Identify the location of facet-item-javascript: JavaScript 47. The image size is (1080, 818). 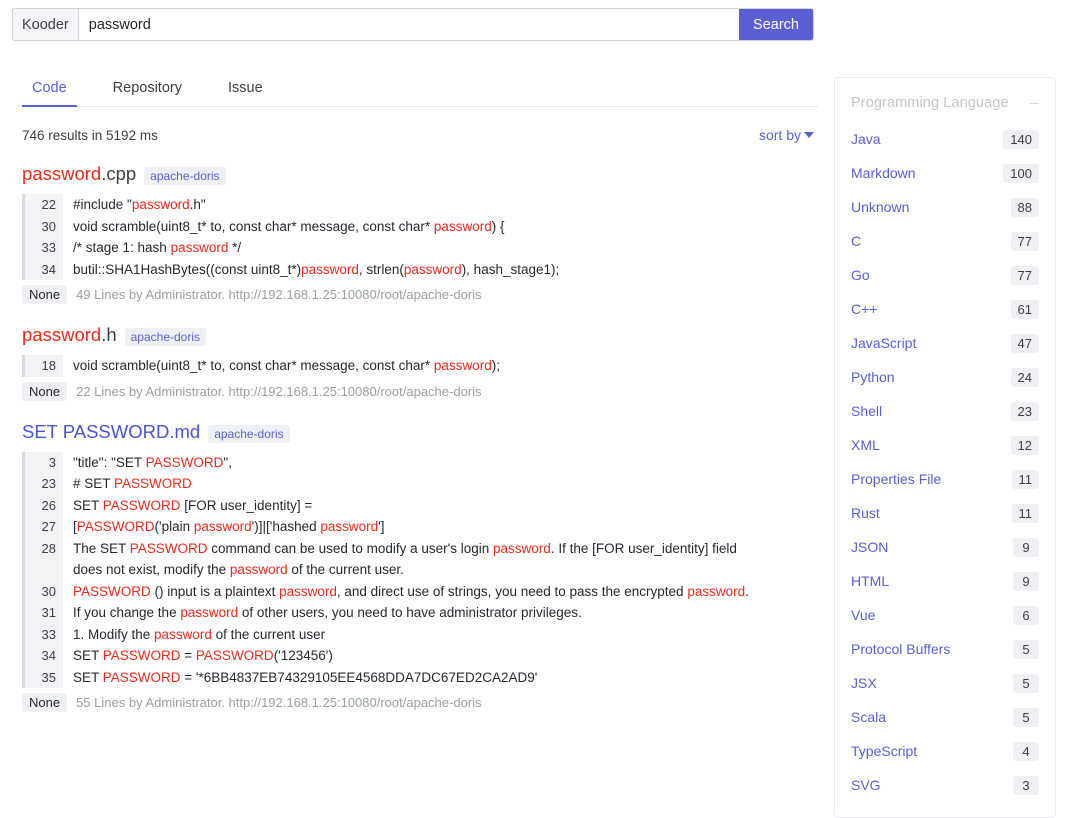
(945, 343).